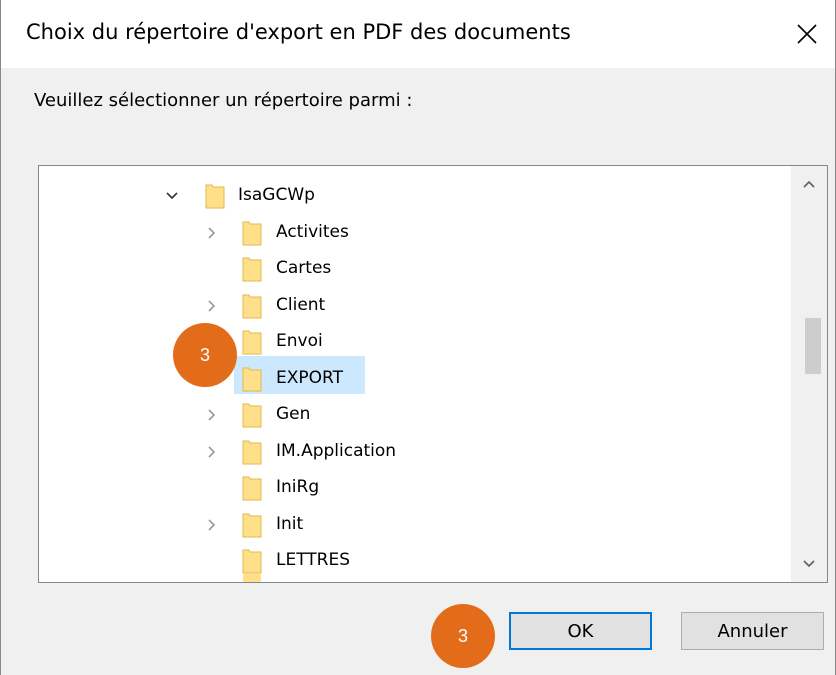 The height and width of the screenshot is (675, 836). What do you see at coordinates (414, 452) in the screenshot?
I see `tree-item-im-application: IM.Application` at bounding box center [414, 452].